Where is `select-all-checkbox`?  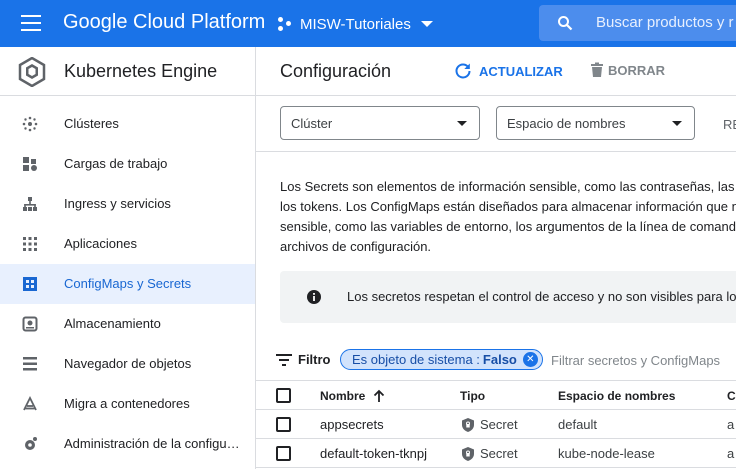
select-all-checkbox is located at coordinates (283, 395).